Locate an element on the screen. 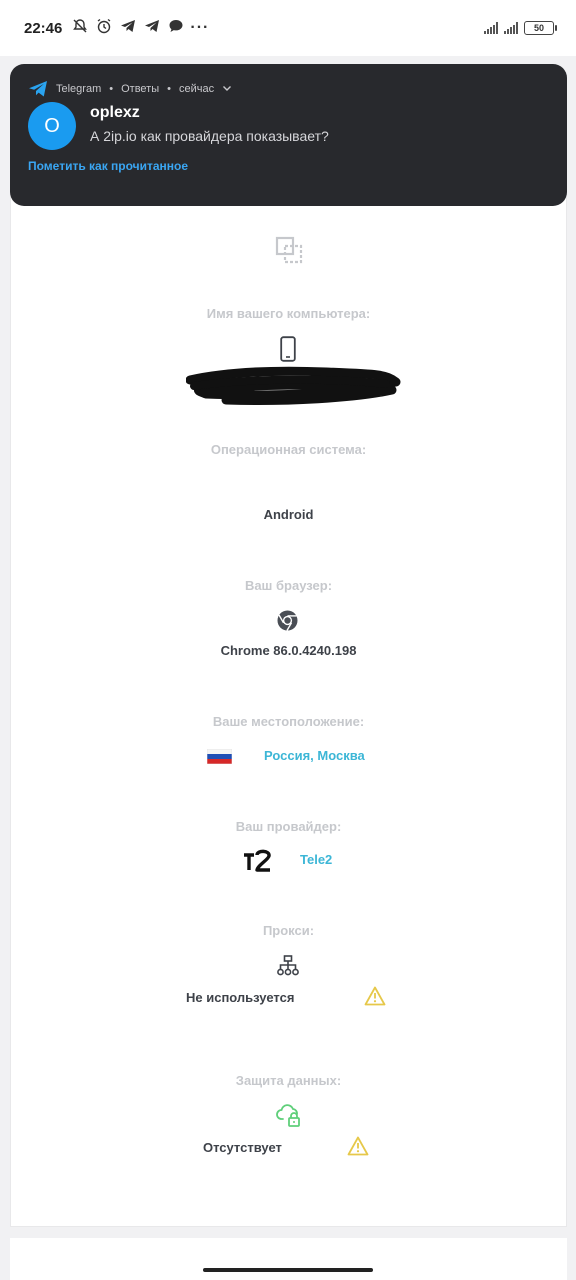 This screenshot has height=1280, width=576. status-right: 50 is located at coordinates (520, 28).